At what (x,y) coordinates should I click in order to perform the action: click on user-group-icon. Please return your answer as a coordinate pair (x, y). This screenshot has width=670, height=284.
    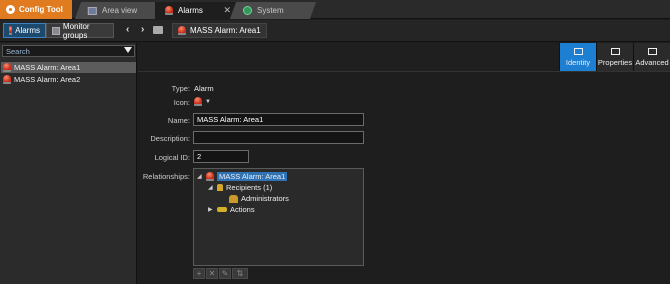
    Looking at the image, I should click on (233, 198).